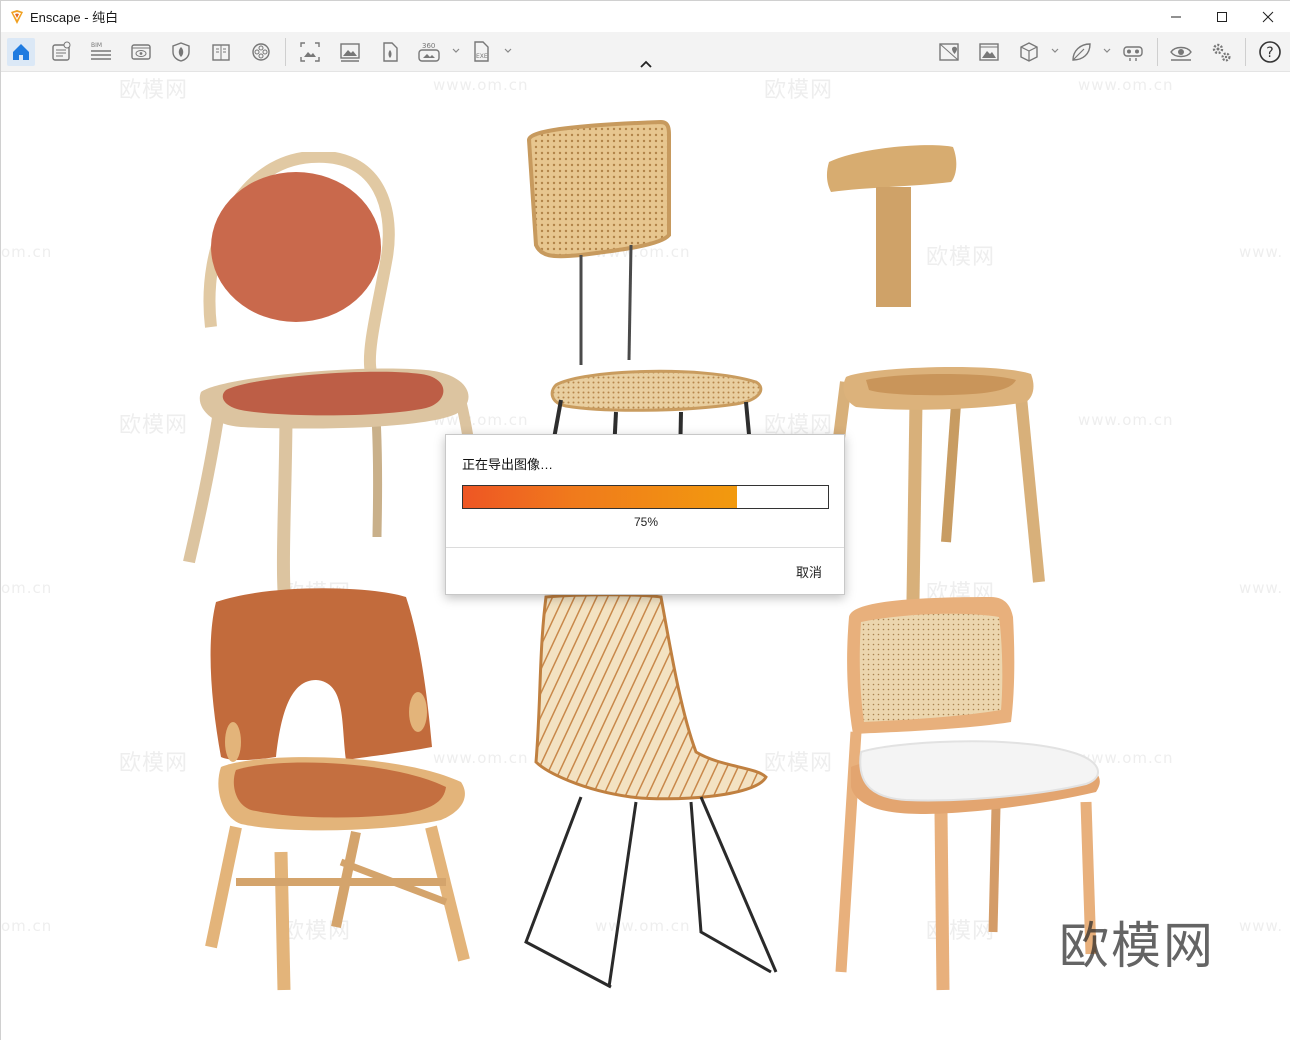 Image resolution: width=1290 pixels, height=1040 pixels. I want to click on minimize-button, so click(1176, 16).